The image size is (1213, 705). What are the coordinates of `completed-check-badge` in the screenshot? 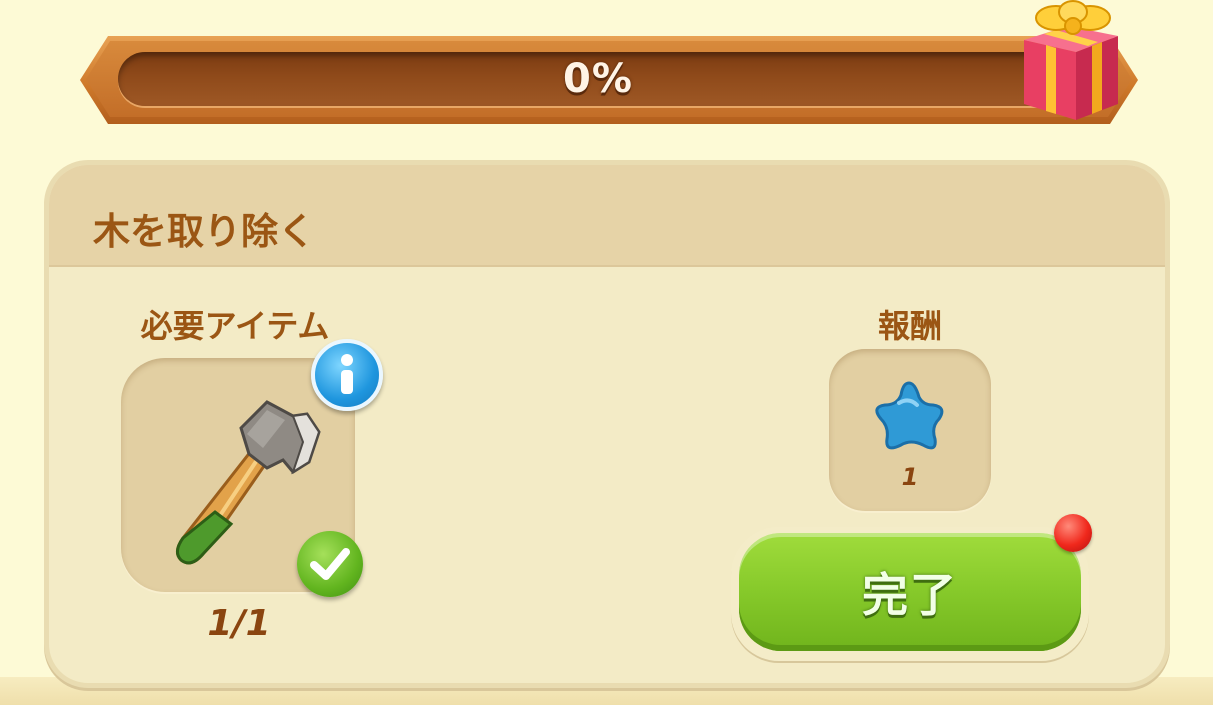 It's located at (330, 564).